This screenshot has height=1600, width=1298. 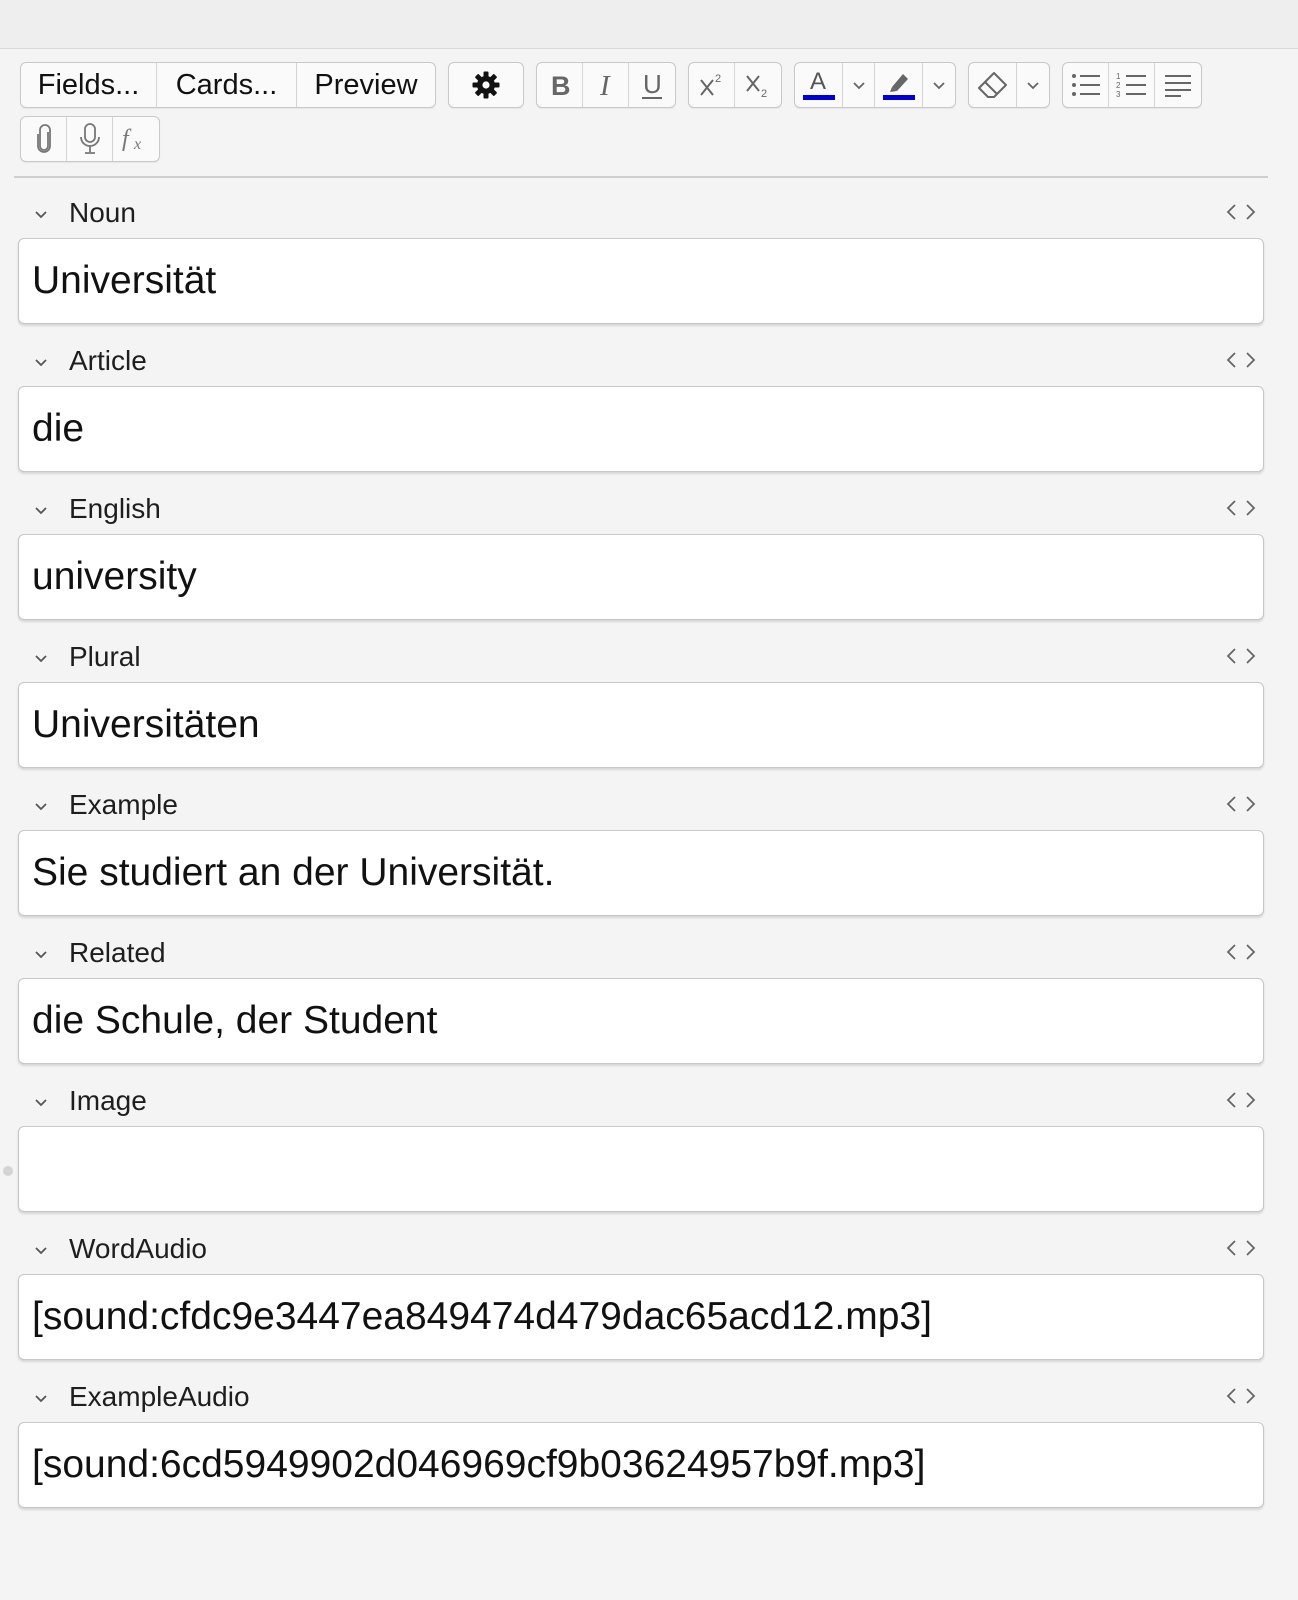 I want to click on attach-button, so click(x=44, y=139).